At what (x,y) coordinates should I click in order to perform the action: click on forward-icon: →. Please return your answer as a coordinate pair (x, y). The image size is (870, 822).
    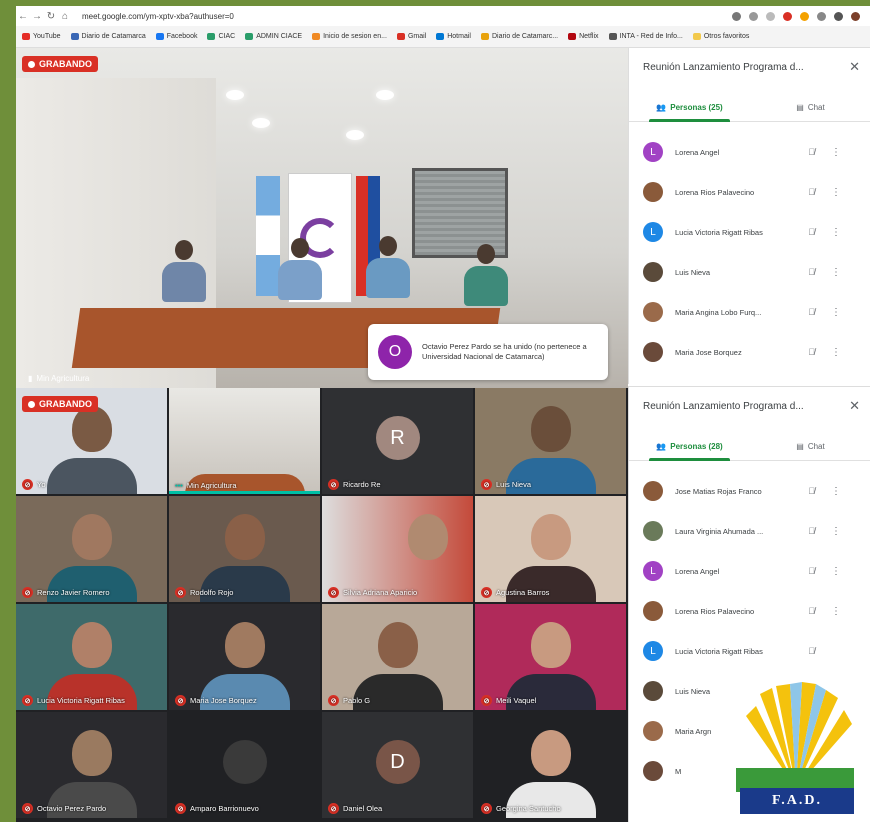
    Looking at the image, I should click on (37, 16).